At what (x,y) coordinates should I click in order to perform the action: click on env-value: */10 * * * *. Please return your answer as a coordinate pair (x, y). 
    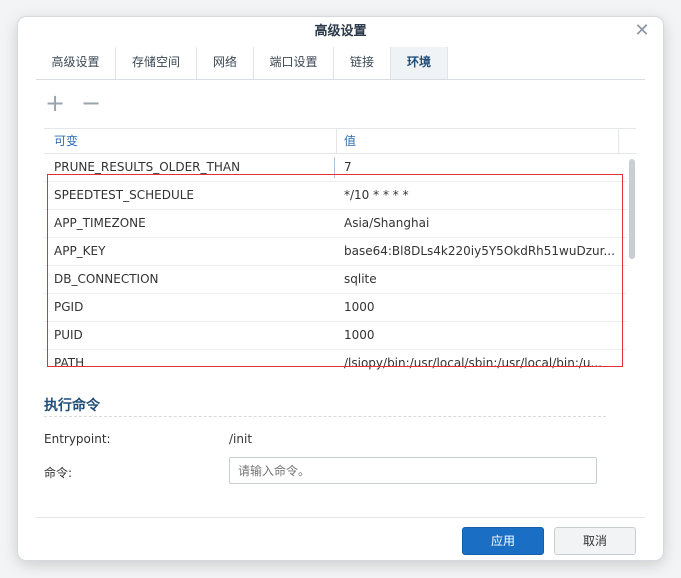
    Looking at the image, I should click on (482, 195).